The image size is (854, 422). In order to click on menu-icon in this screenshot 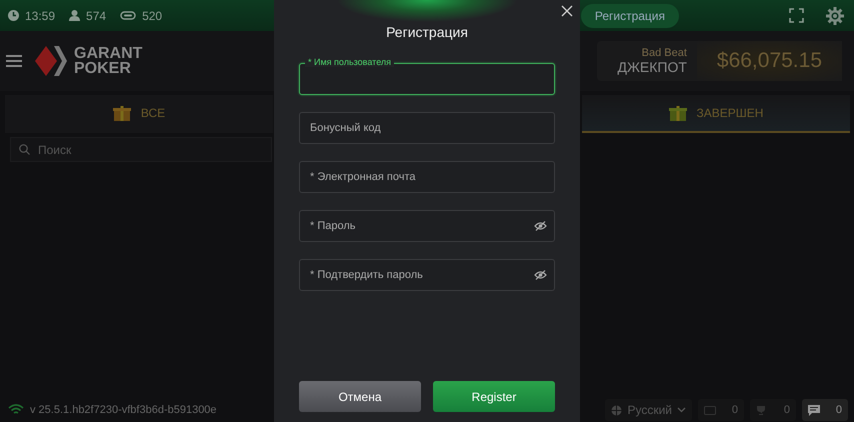, I will do `click(14, 61)`.